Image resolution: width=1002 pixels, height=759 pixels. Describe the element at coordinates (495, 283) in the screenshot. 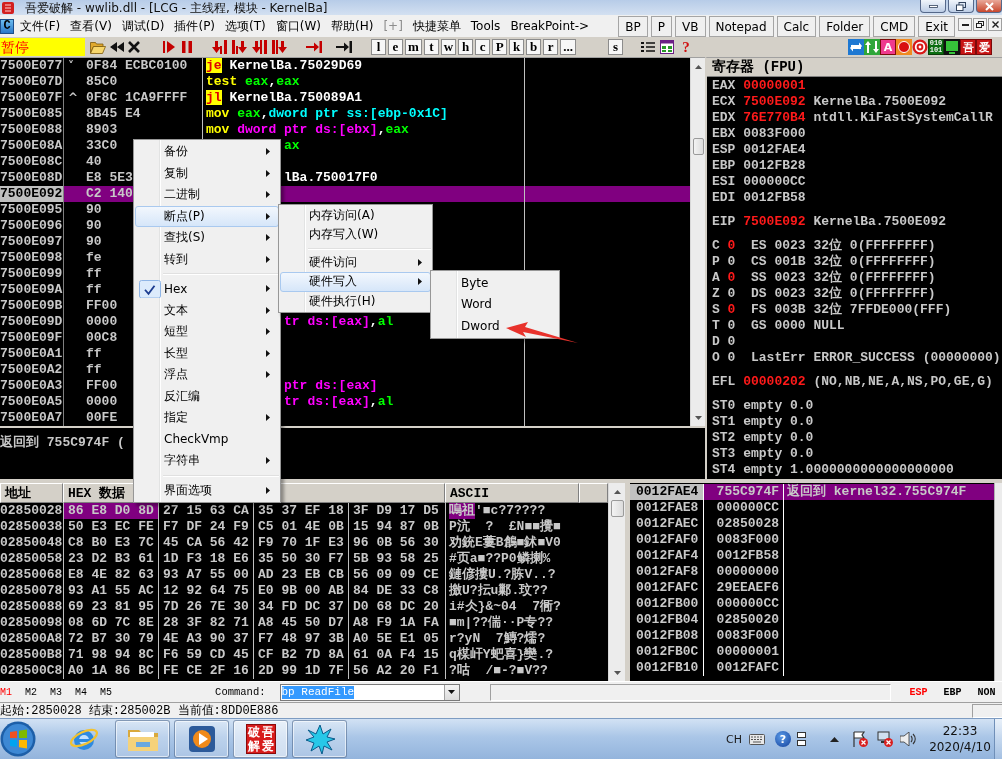

I see `menu-item: Byte` at that location.